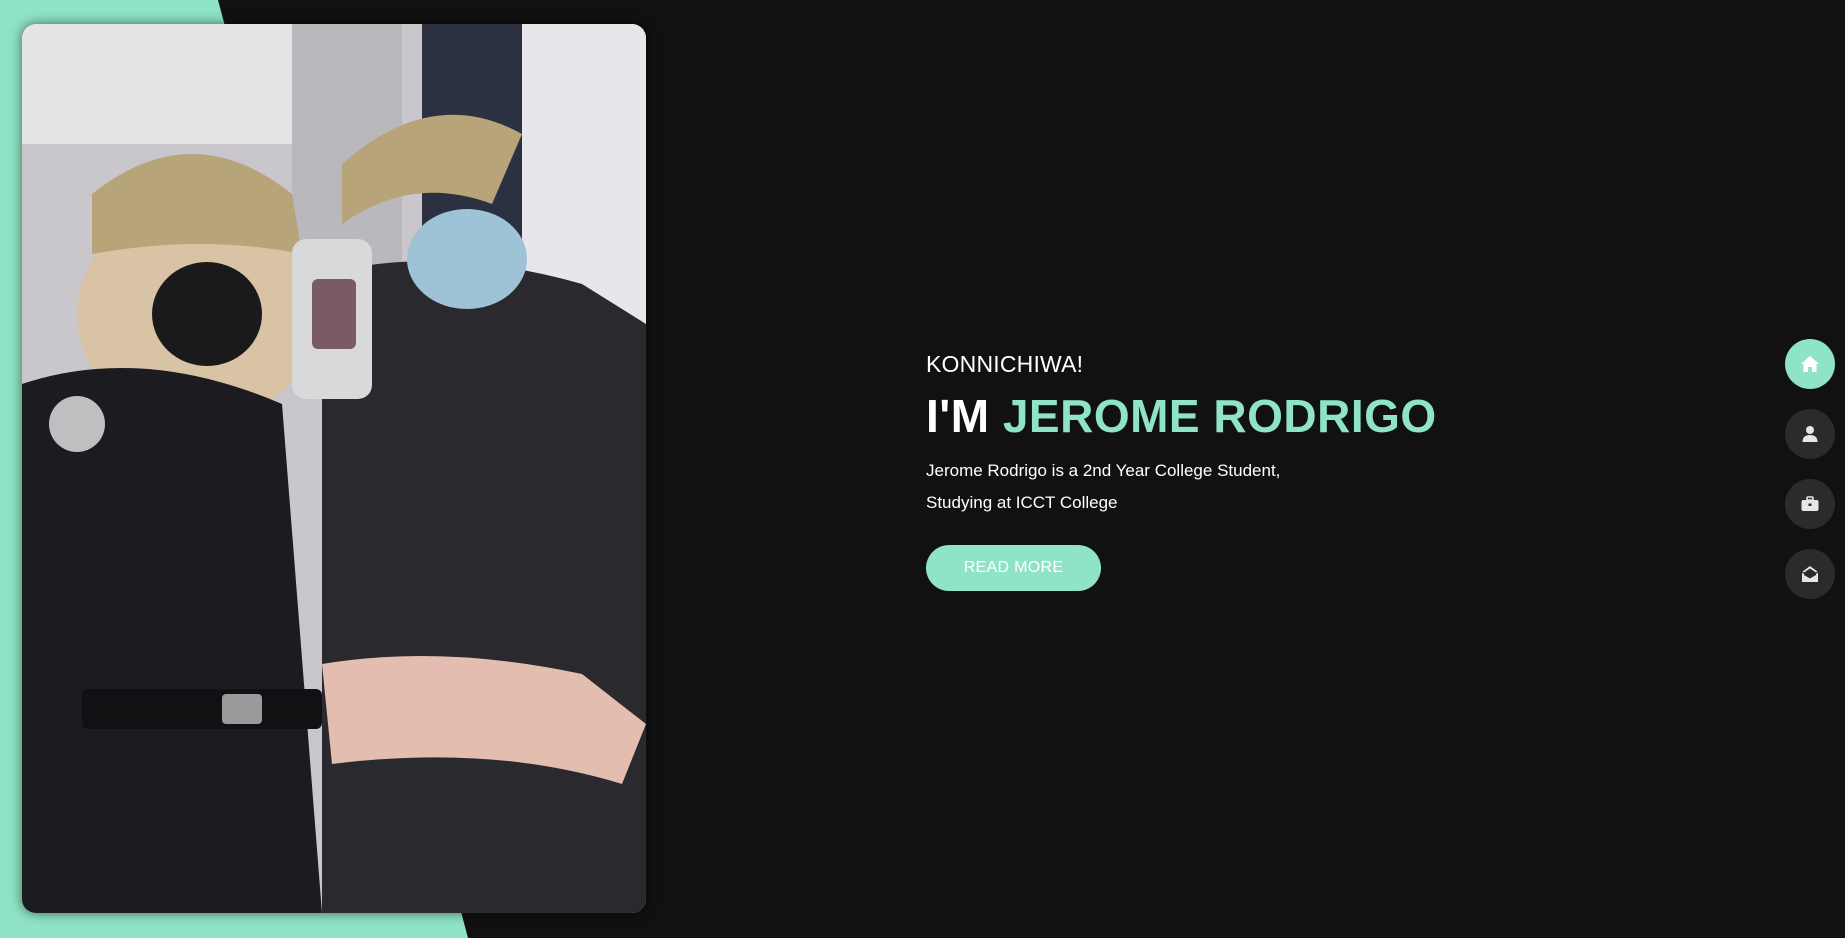 The image size is (1845, 938). I want to click on nav-contact-button, so click(1810, 574).